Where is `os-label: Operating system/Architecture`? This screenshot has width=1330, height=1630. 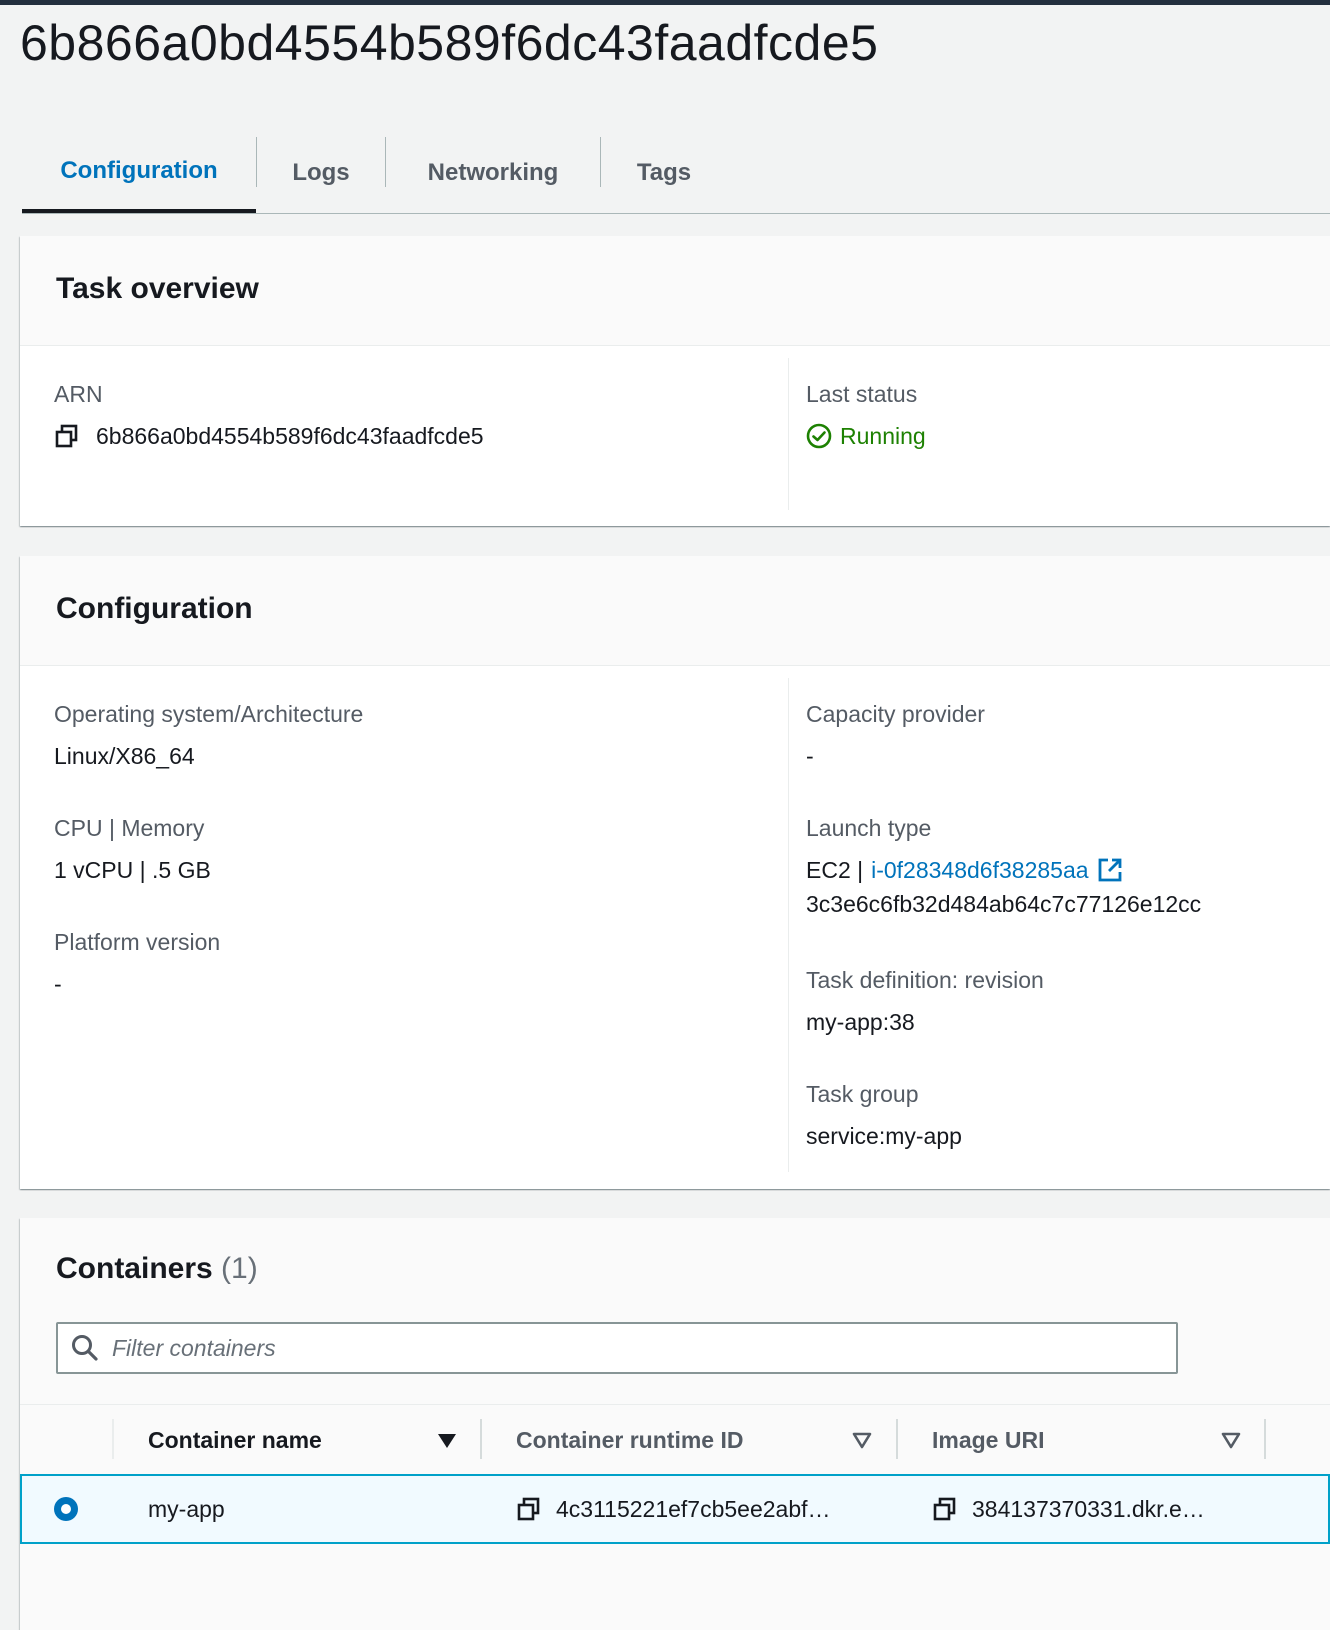 os-label: Operating system/Architecture is located at coordinates (209, 714).